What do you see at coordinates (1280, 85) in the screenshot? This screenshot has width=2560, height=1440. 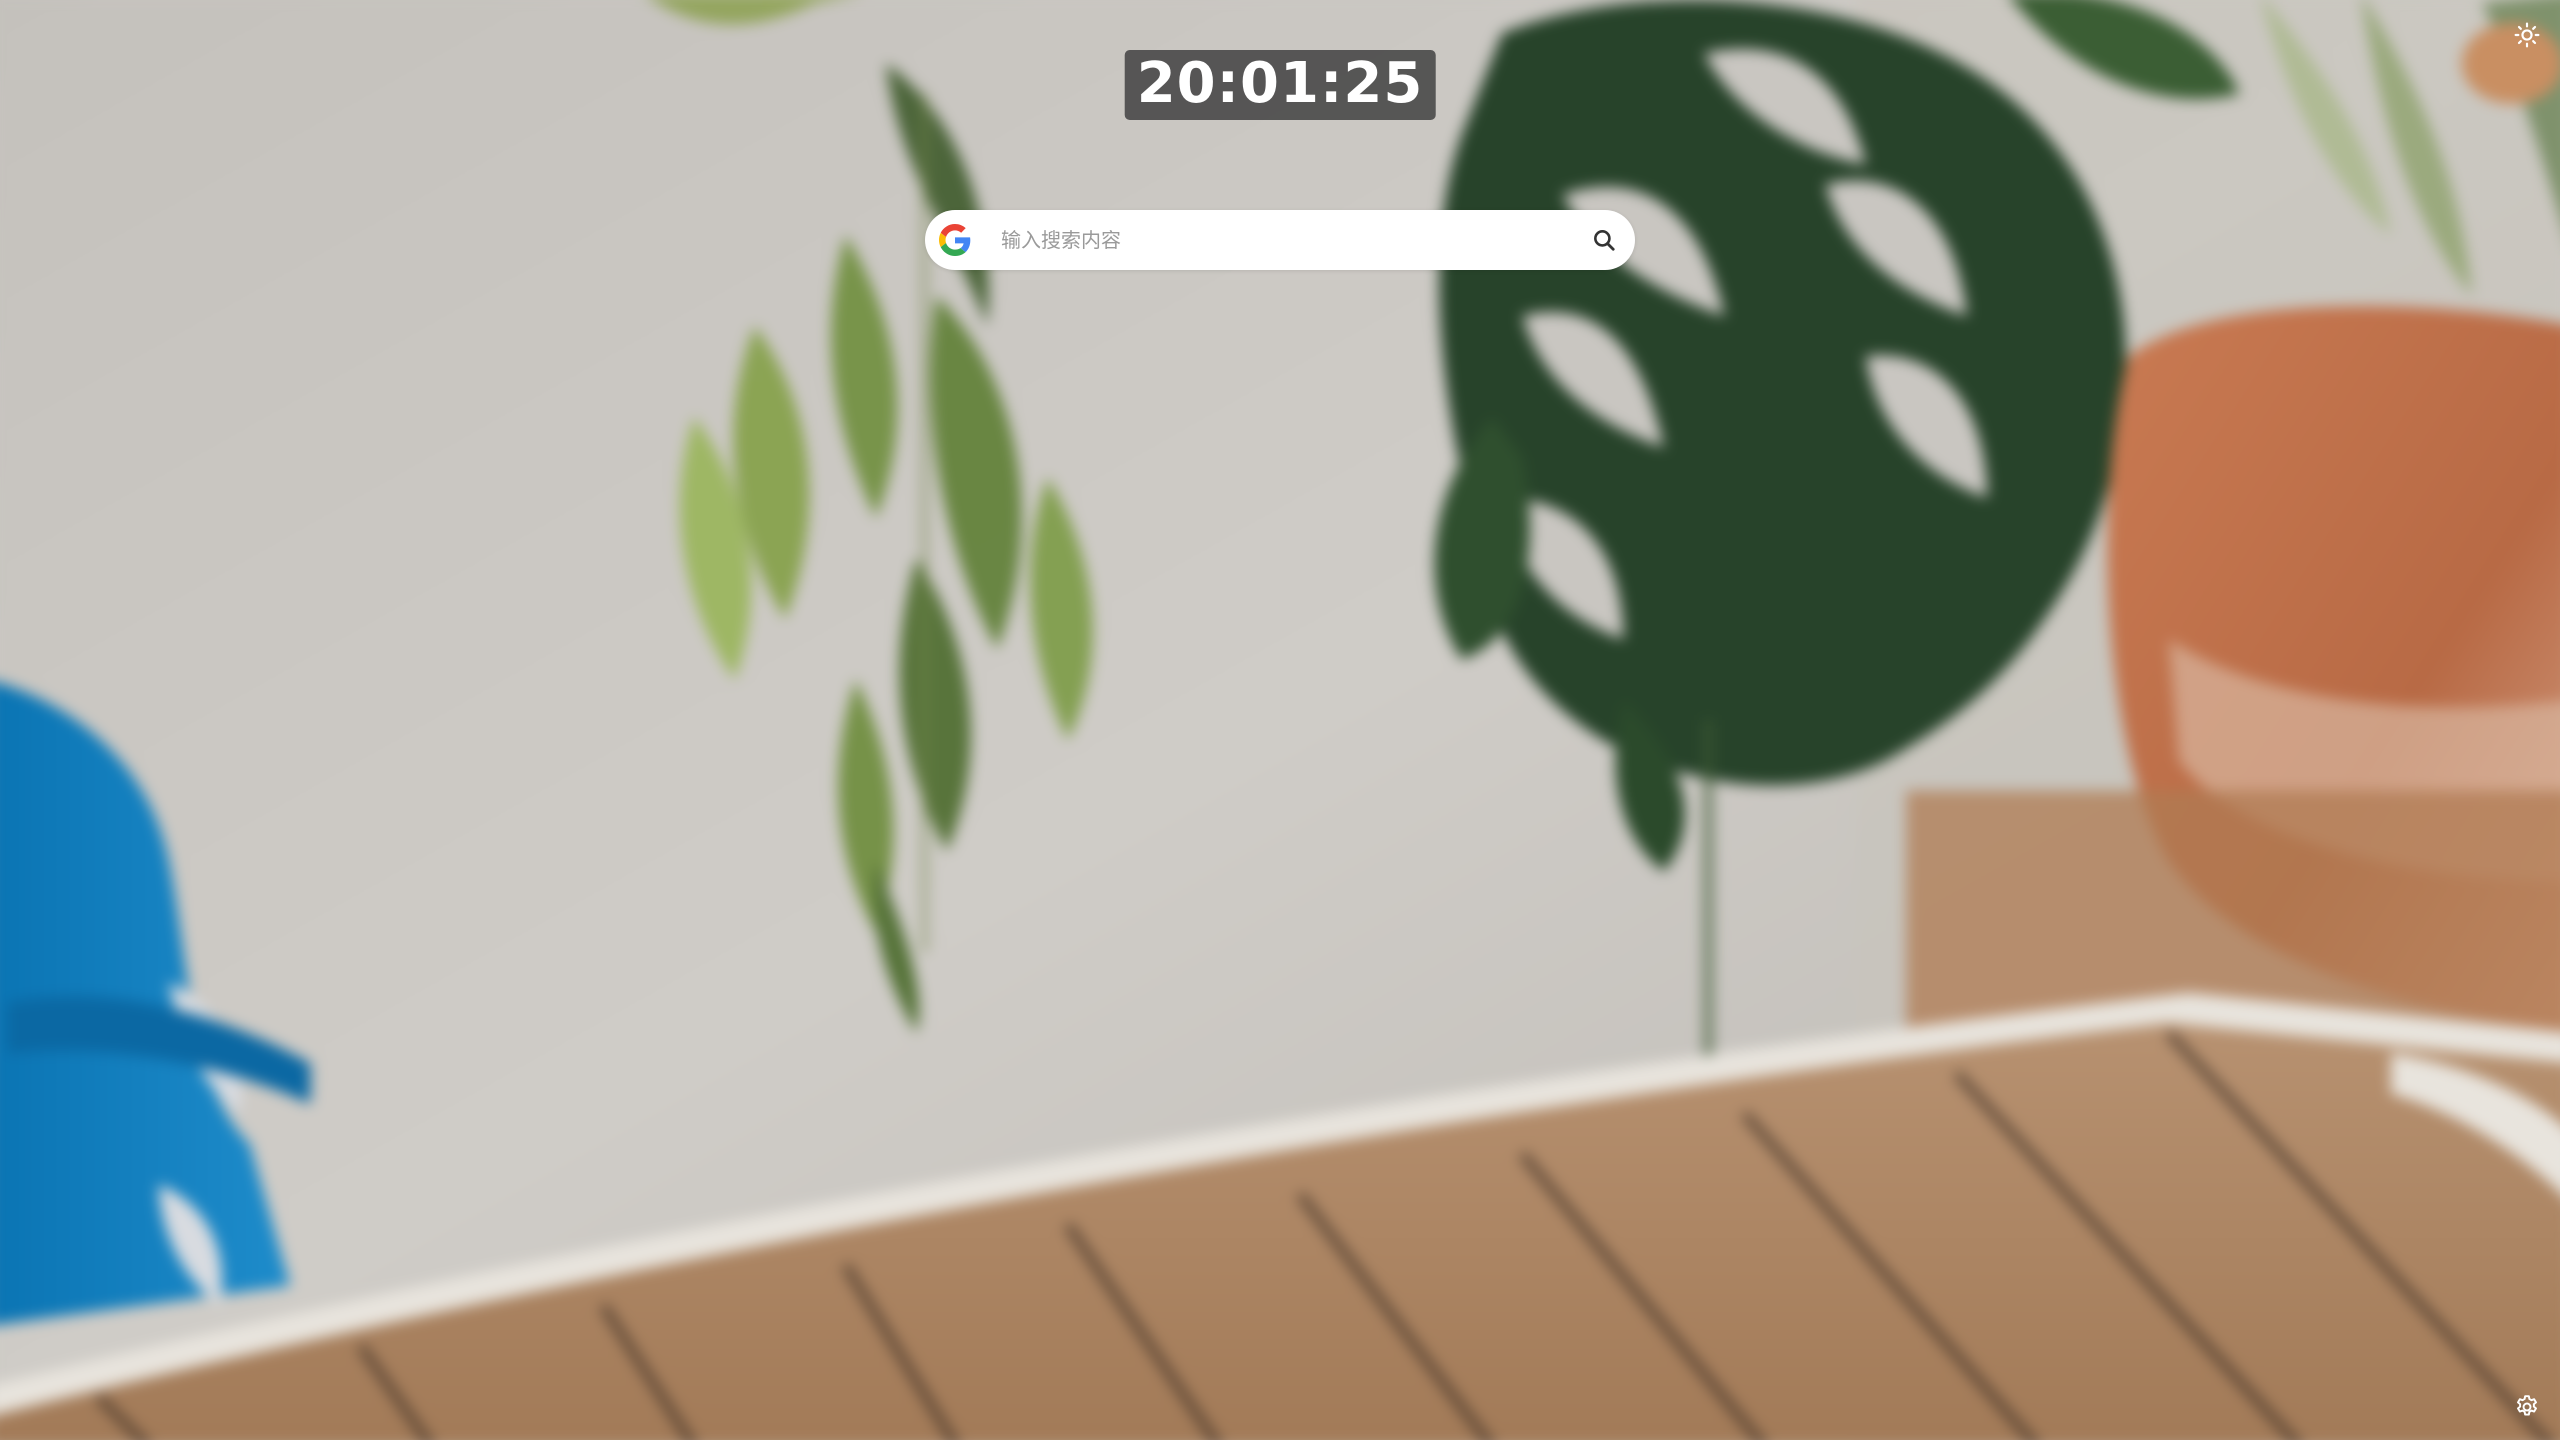 I see `clock-display: 20:01:25` at bounding box center [1280, 85].